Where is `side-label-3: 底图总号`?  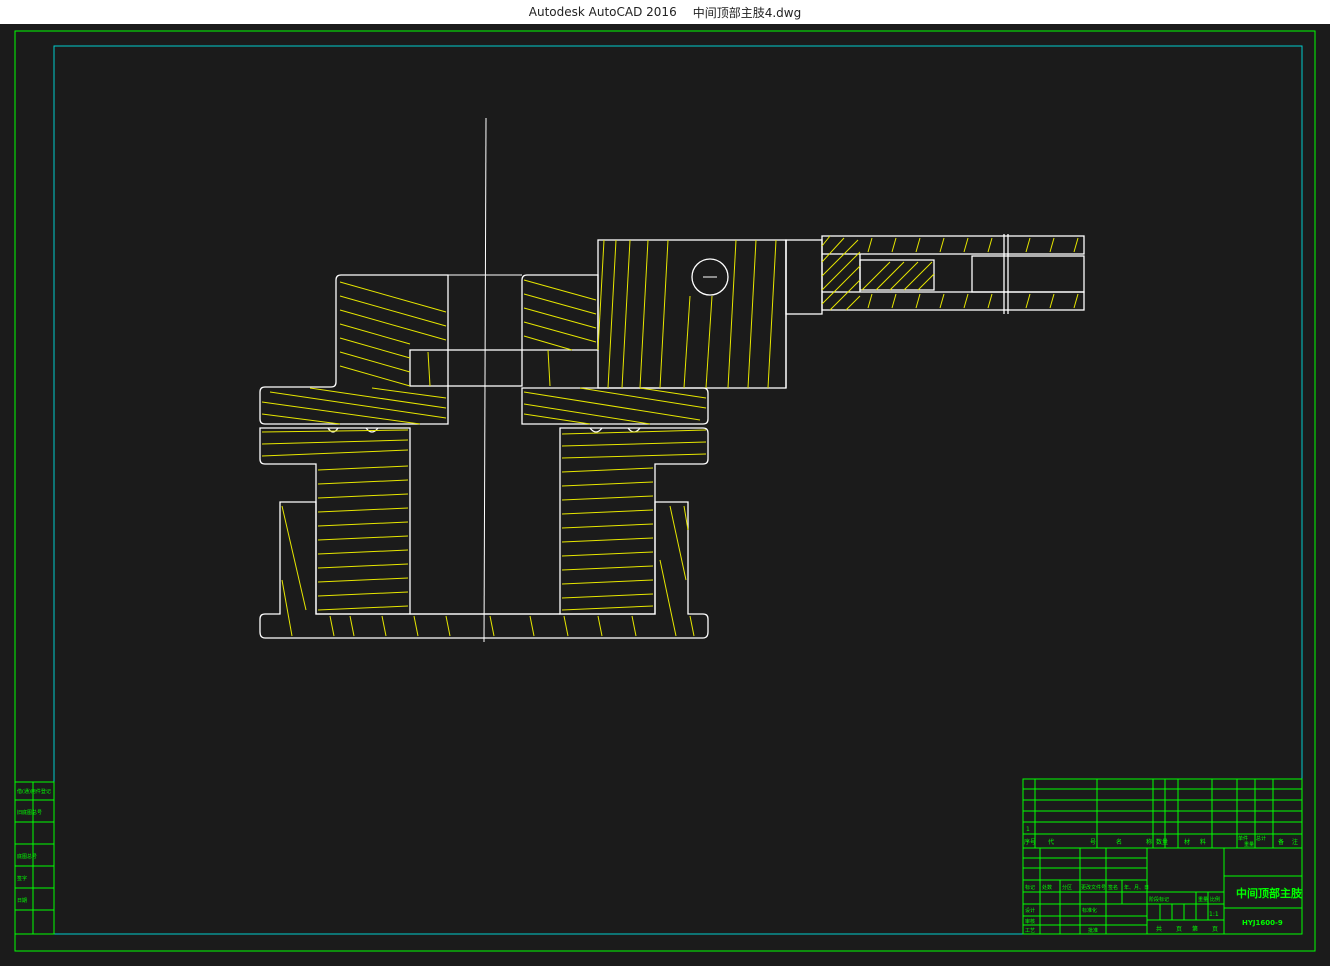 side-label-3: 底图总号 is located at coordinates (27, 856).